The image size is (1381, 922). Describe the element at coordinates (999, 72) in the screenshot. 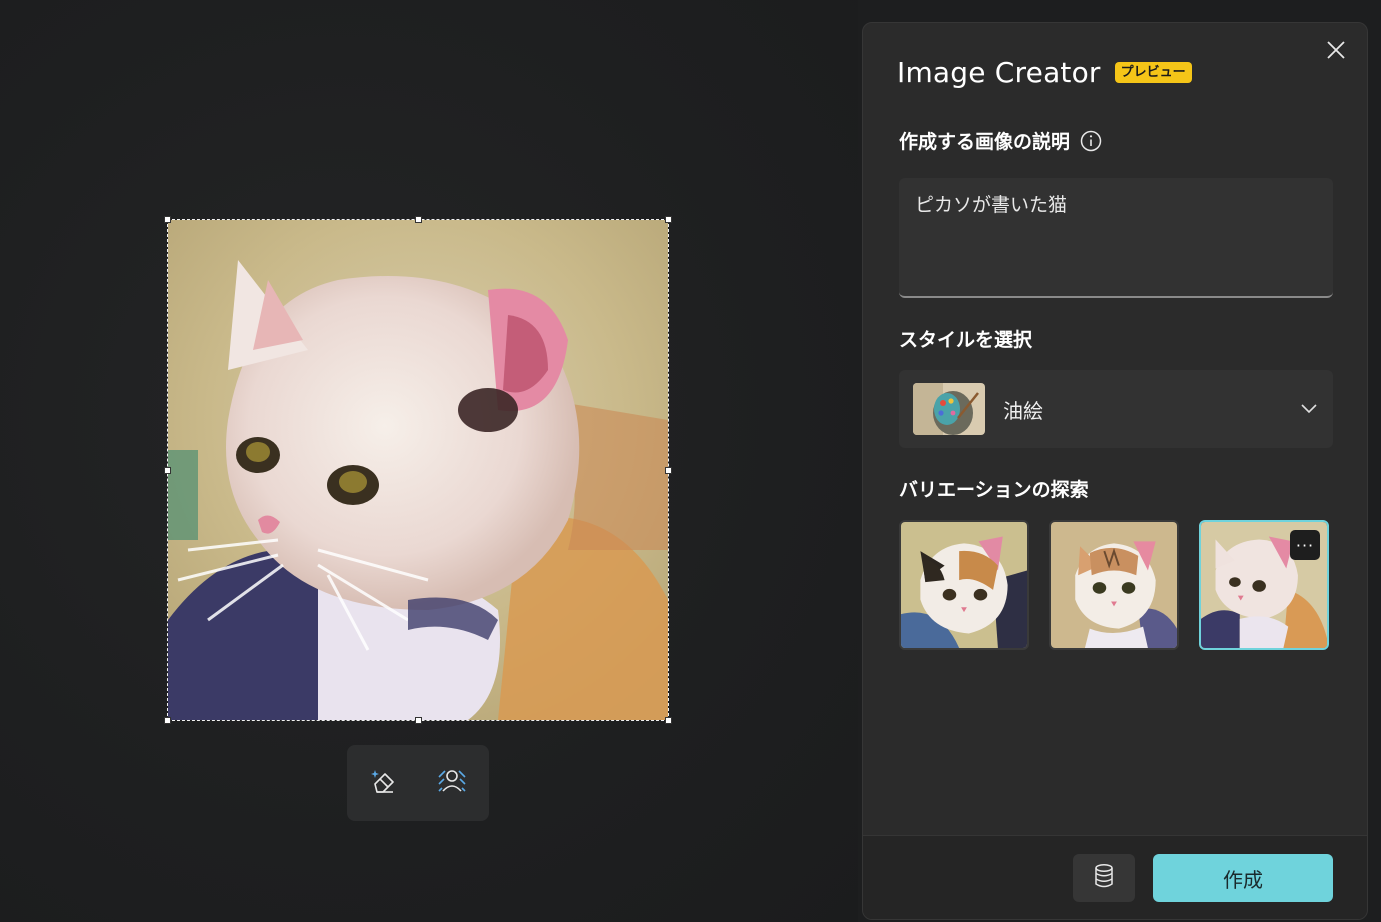

I see `panel-title: Image Creator` at that location.